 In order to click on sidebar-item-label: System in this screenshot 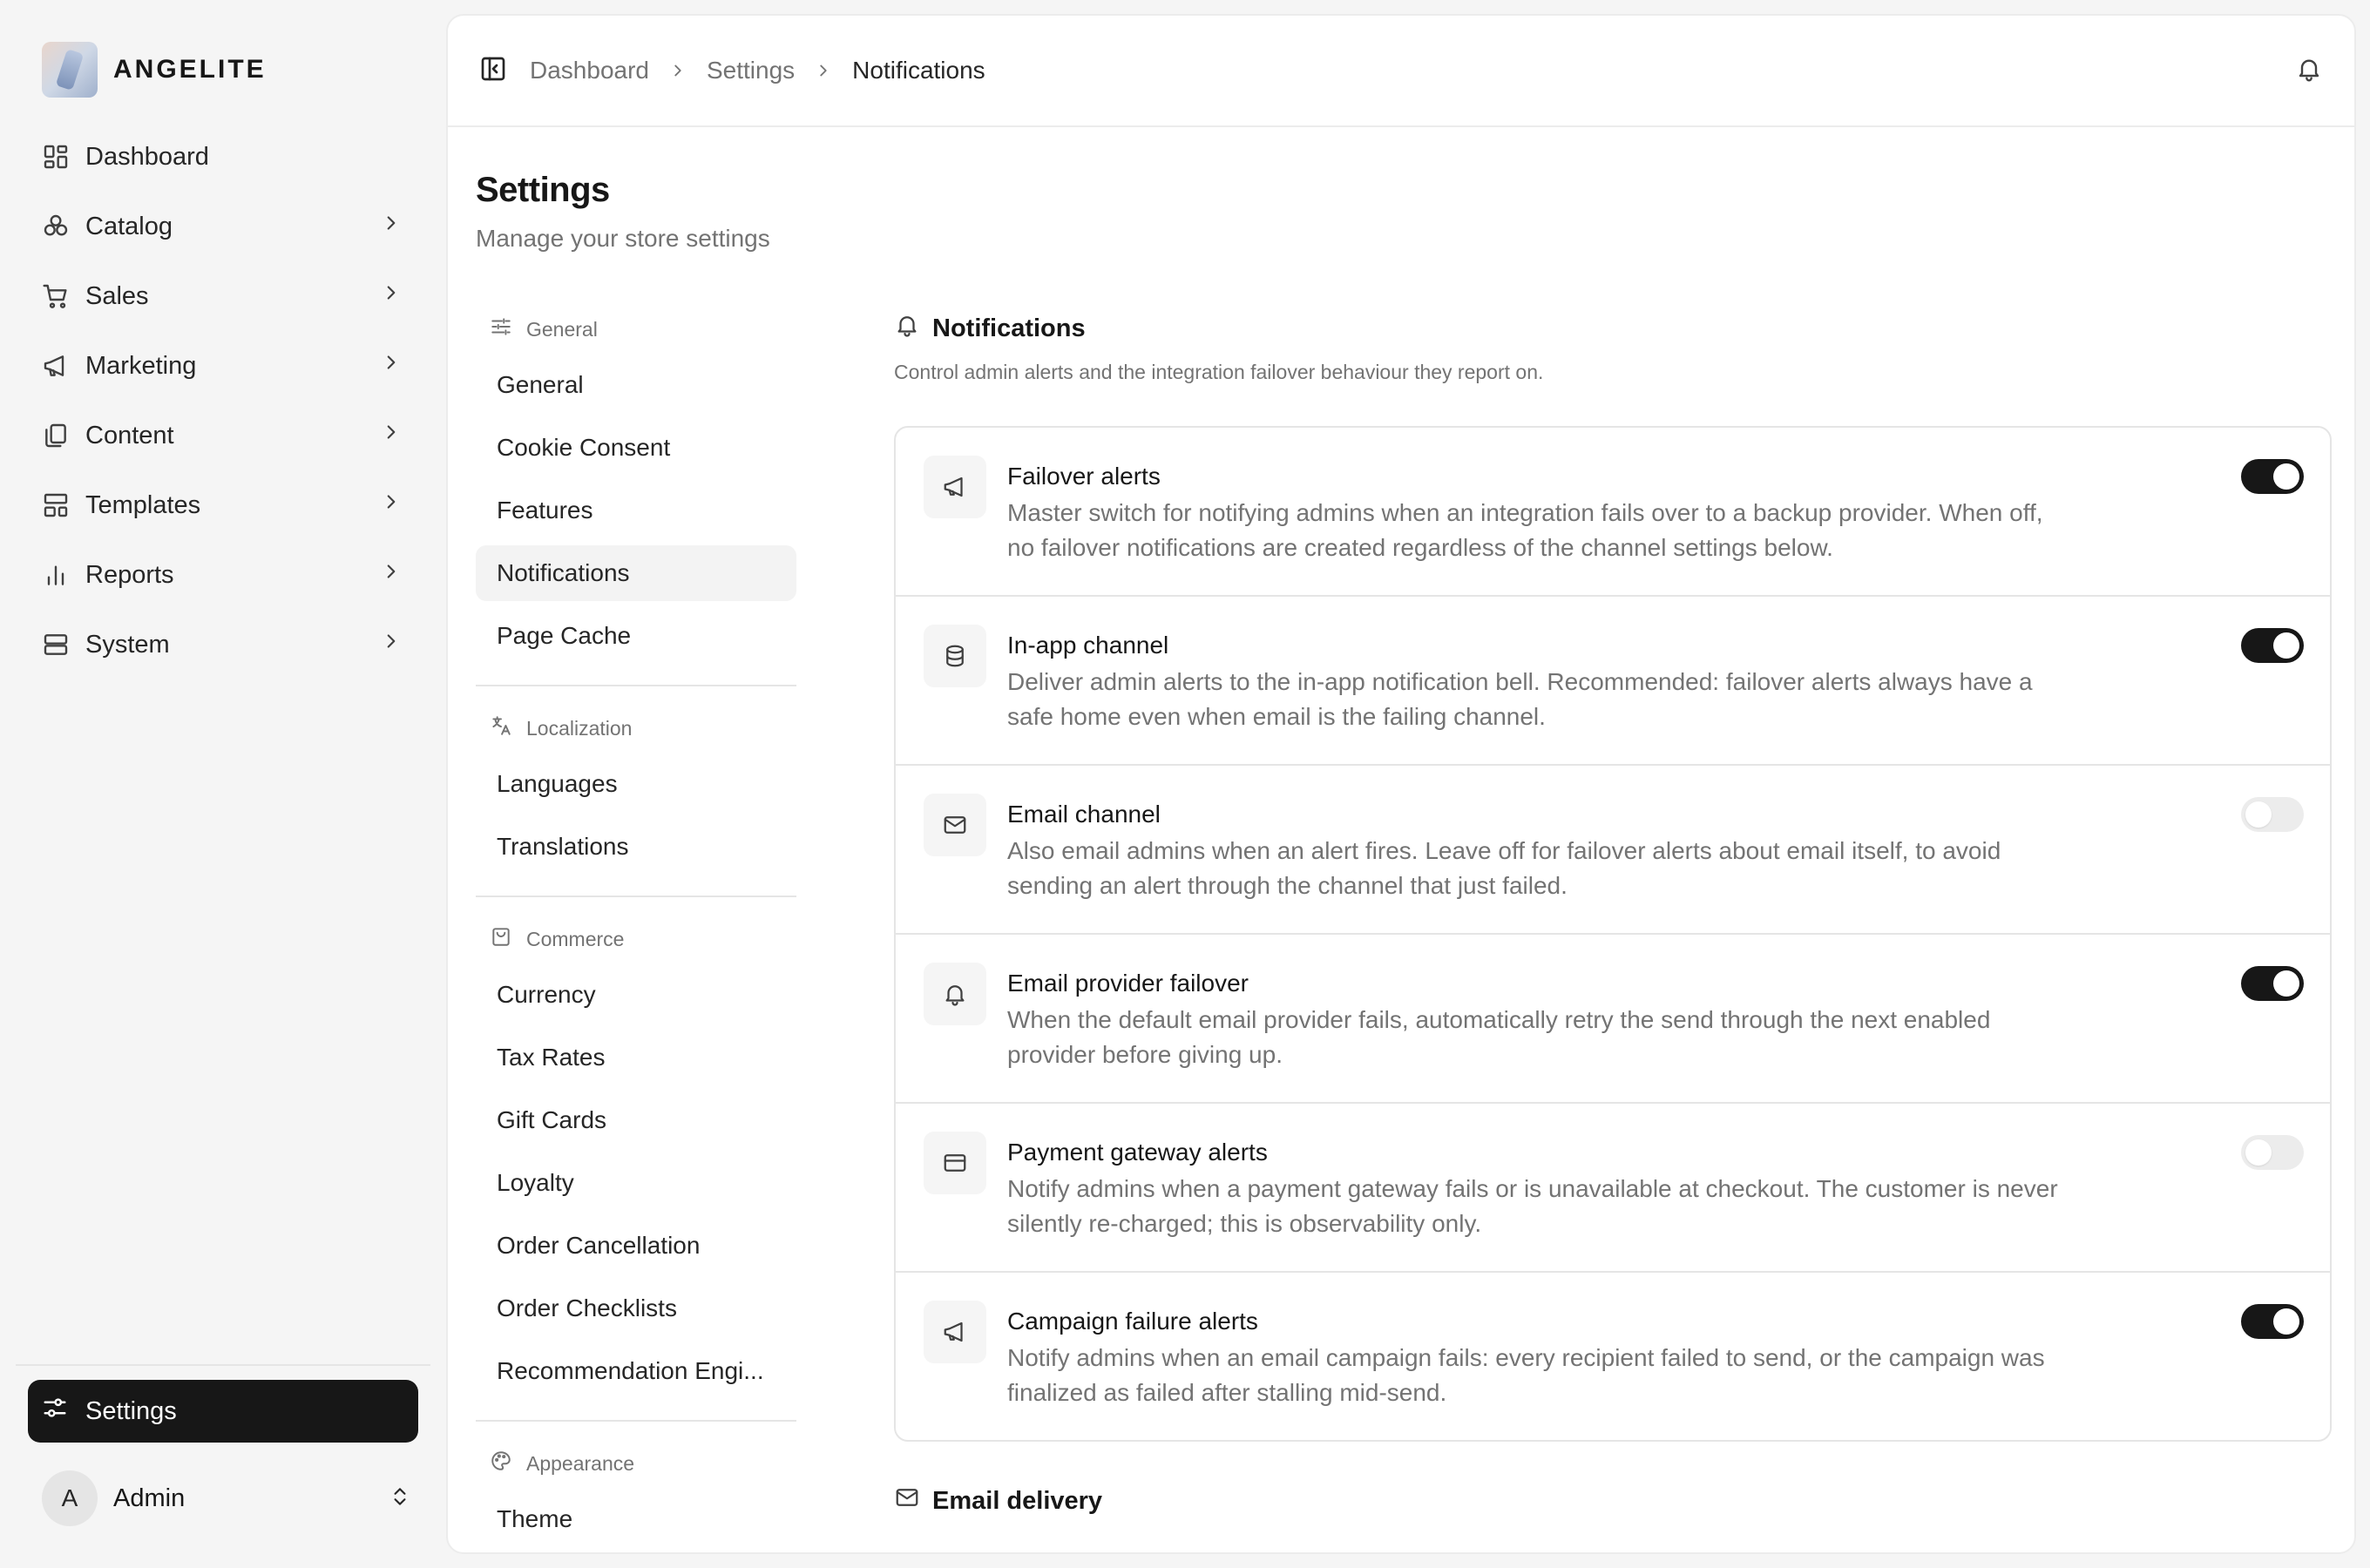, I will do `click(127, 644)`.